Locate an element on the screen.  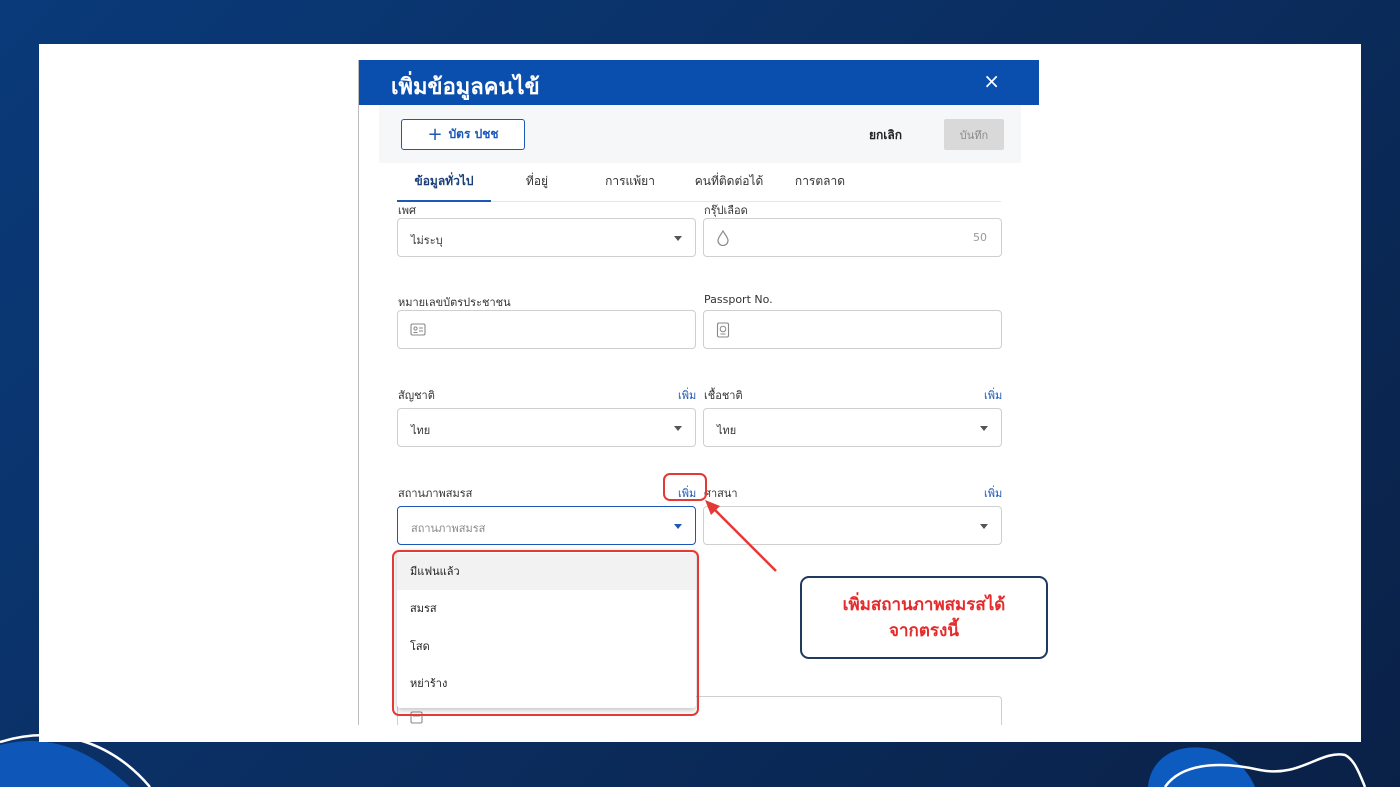
annotation-callout: เพิ่มสถานภาพสมรสได้ จากตรงนี้ is located at coordinates (924, 617).